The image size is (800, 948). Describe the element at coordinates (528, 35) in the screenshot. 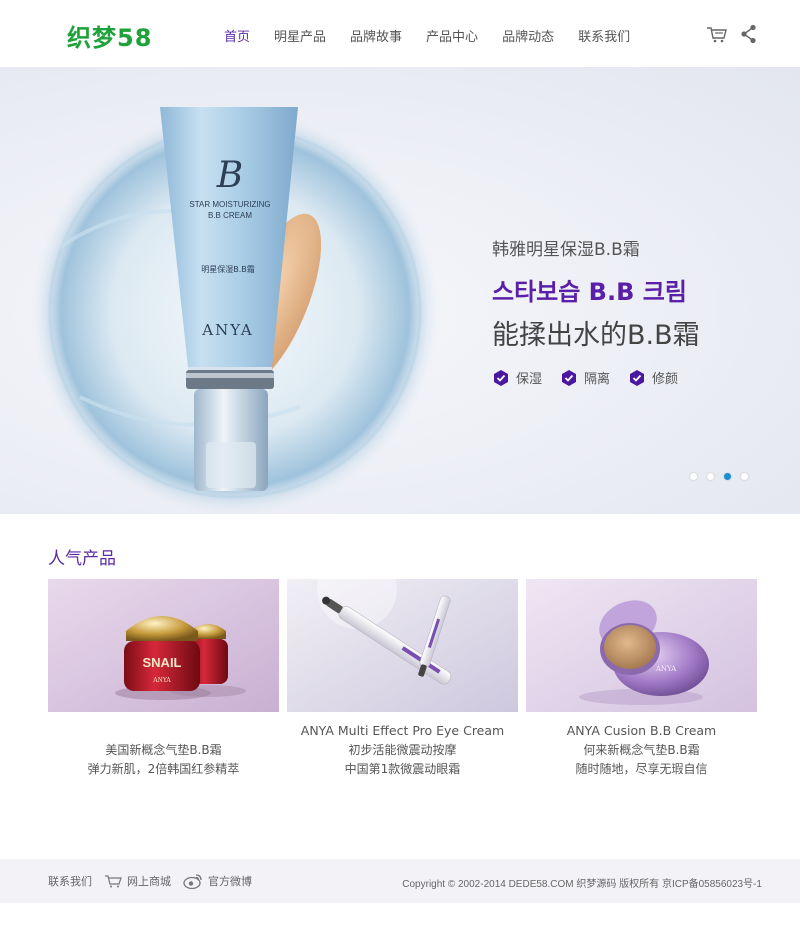

I see `nav-brand-news: 品牌动态` at that location.